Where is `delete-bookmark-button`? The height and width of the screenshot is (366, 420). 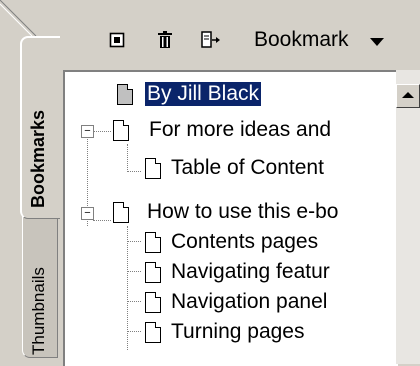 delete-bookmark-button is located at coordinates (165, 40).